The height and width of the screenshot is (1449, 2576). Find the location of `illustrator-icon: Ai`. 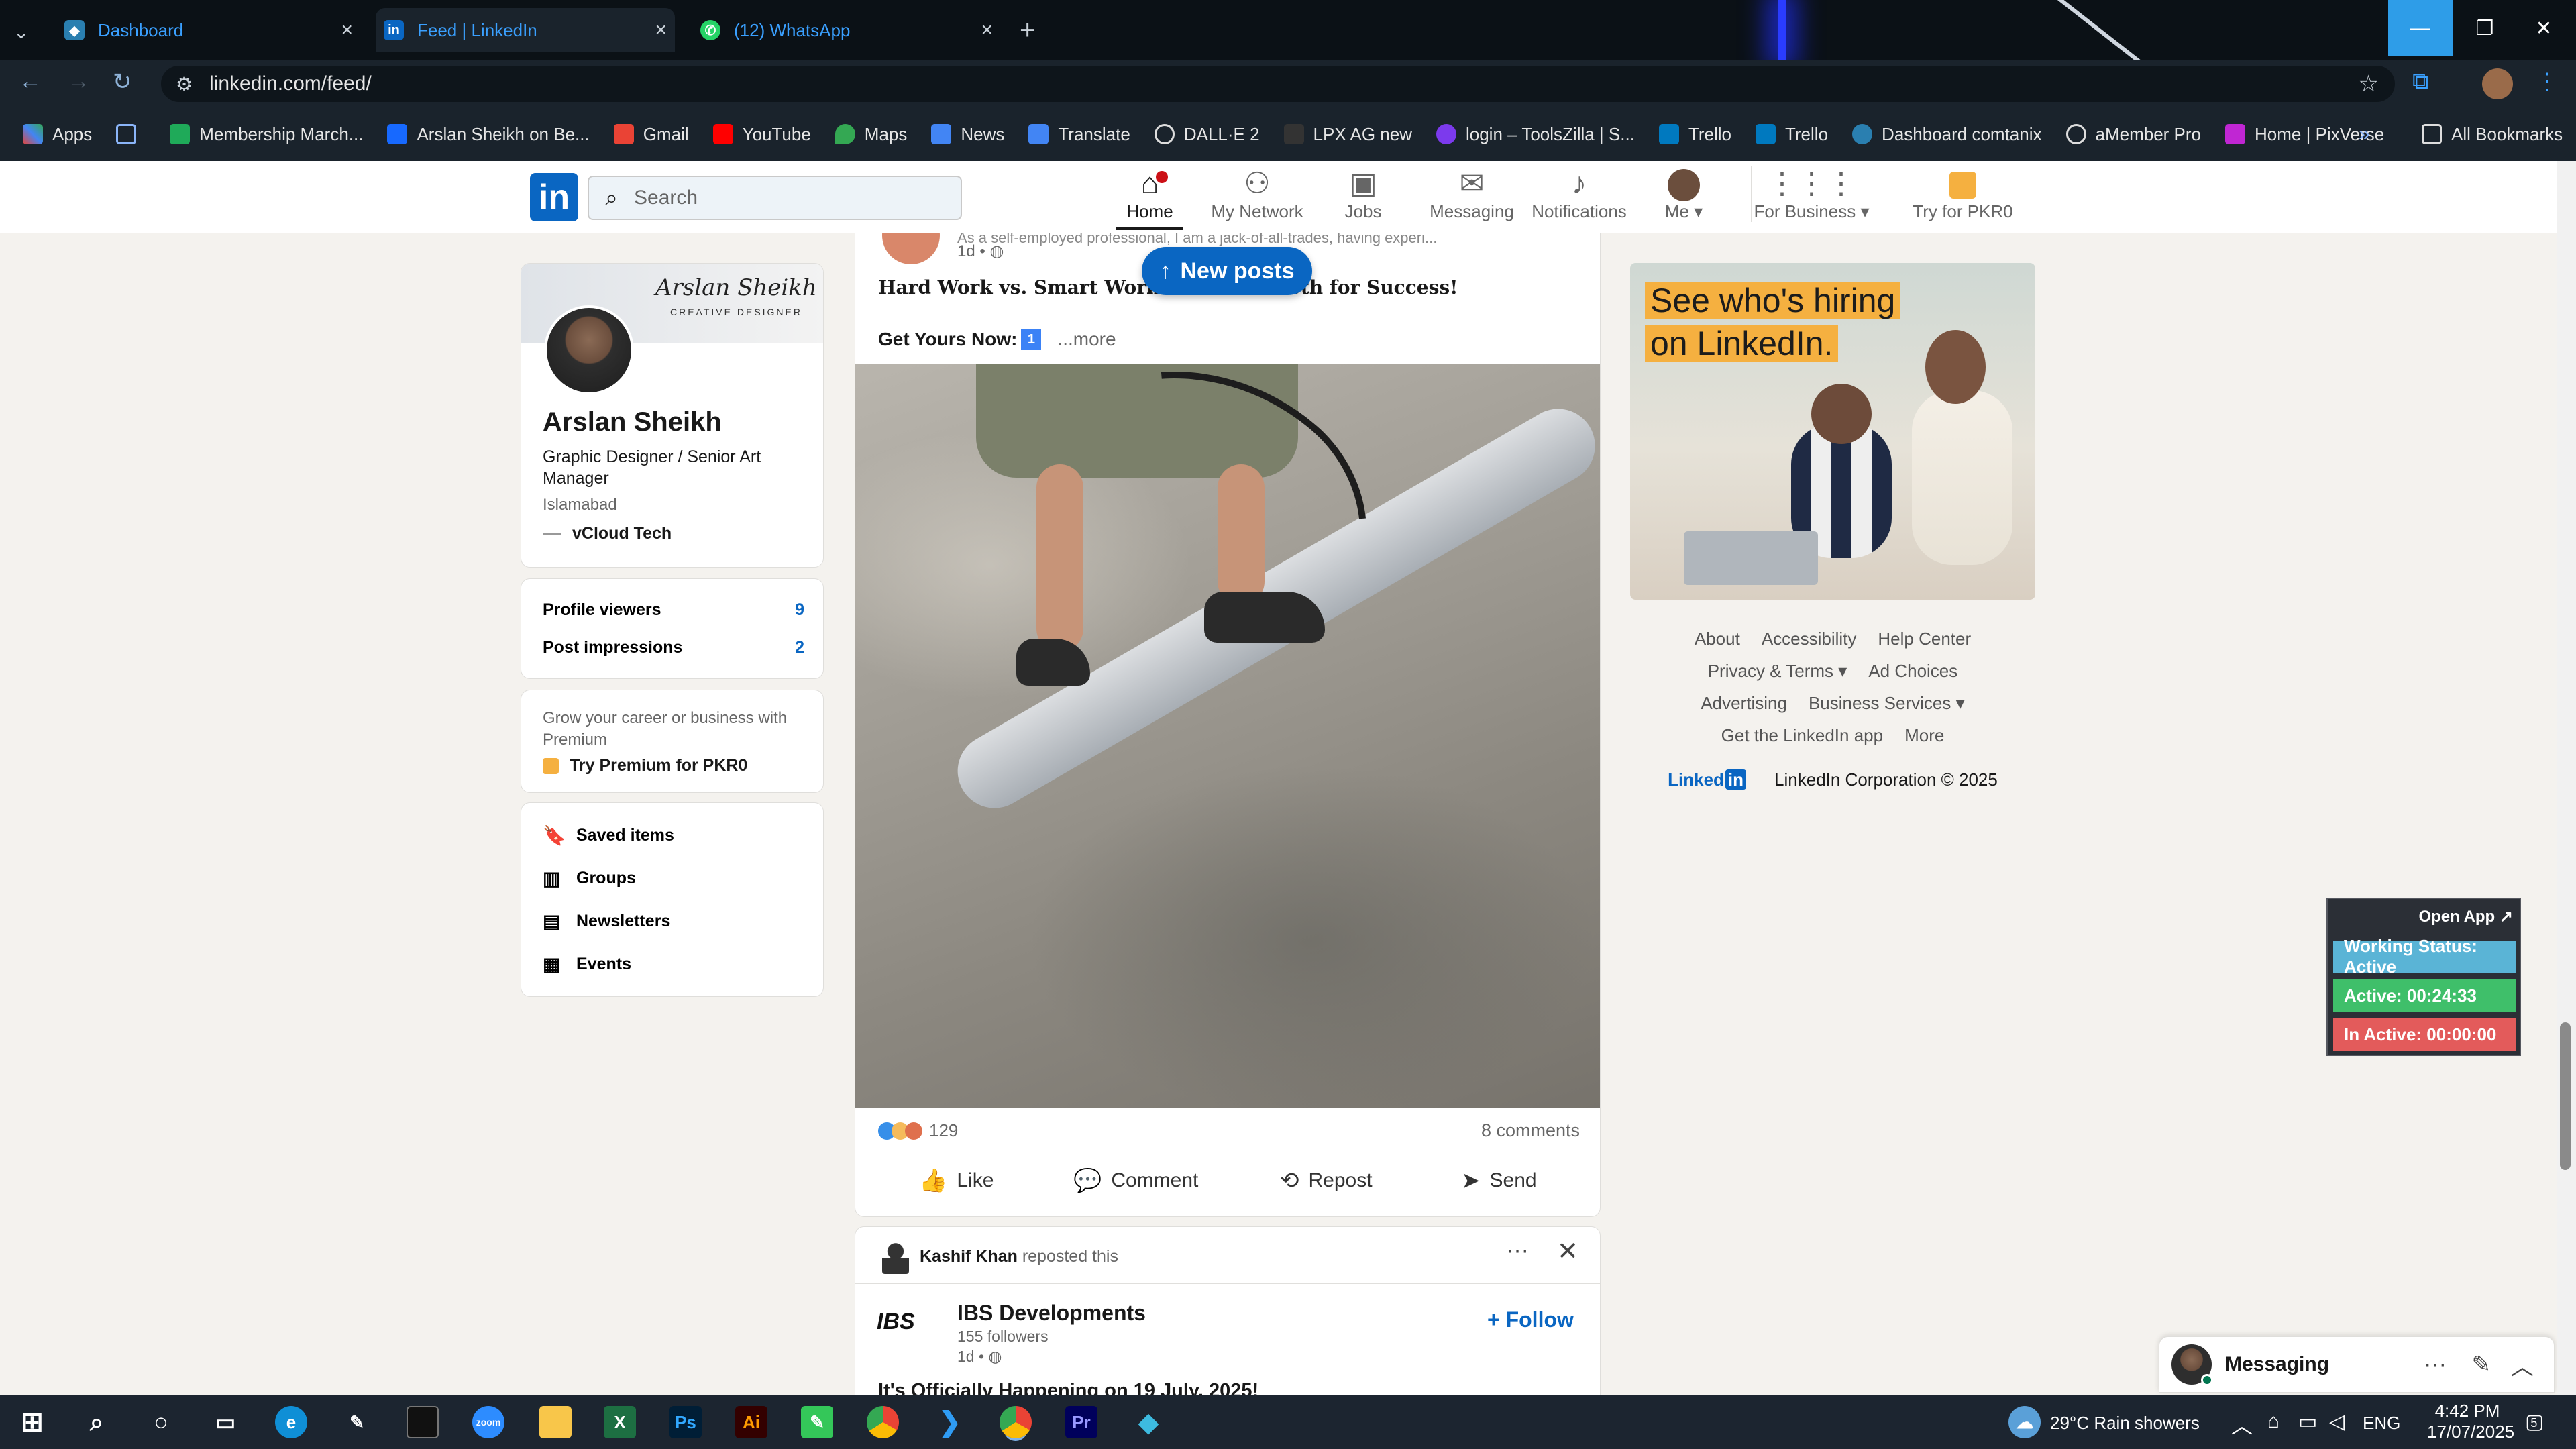

illustrator-icon: Ai is located at coordinates (751, 1422).